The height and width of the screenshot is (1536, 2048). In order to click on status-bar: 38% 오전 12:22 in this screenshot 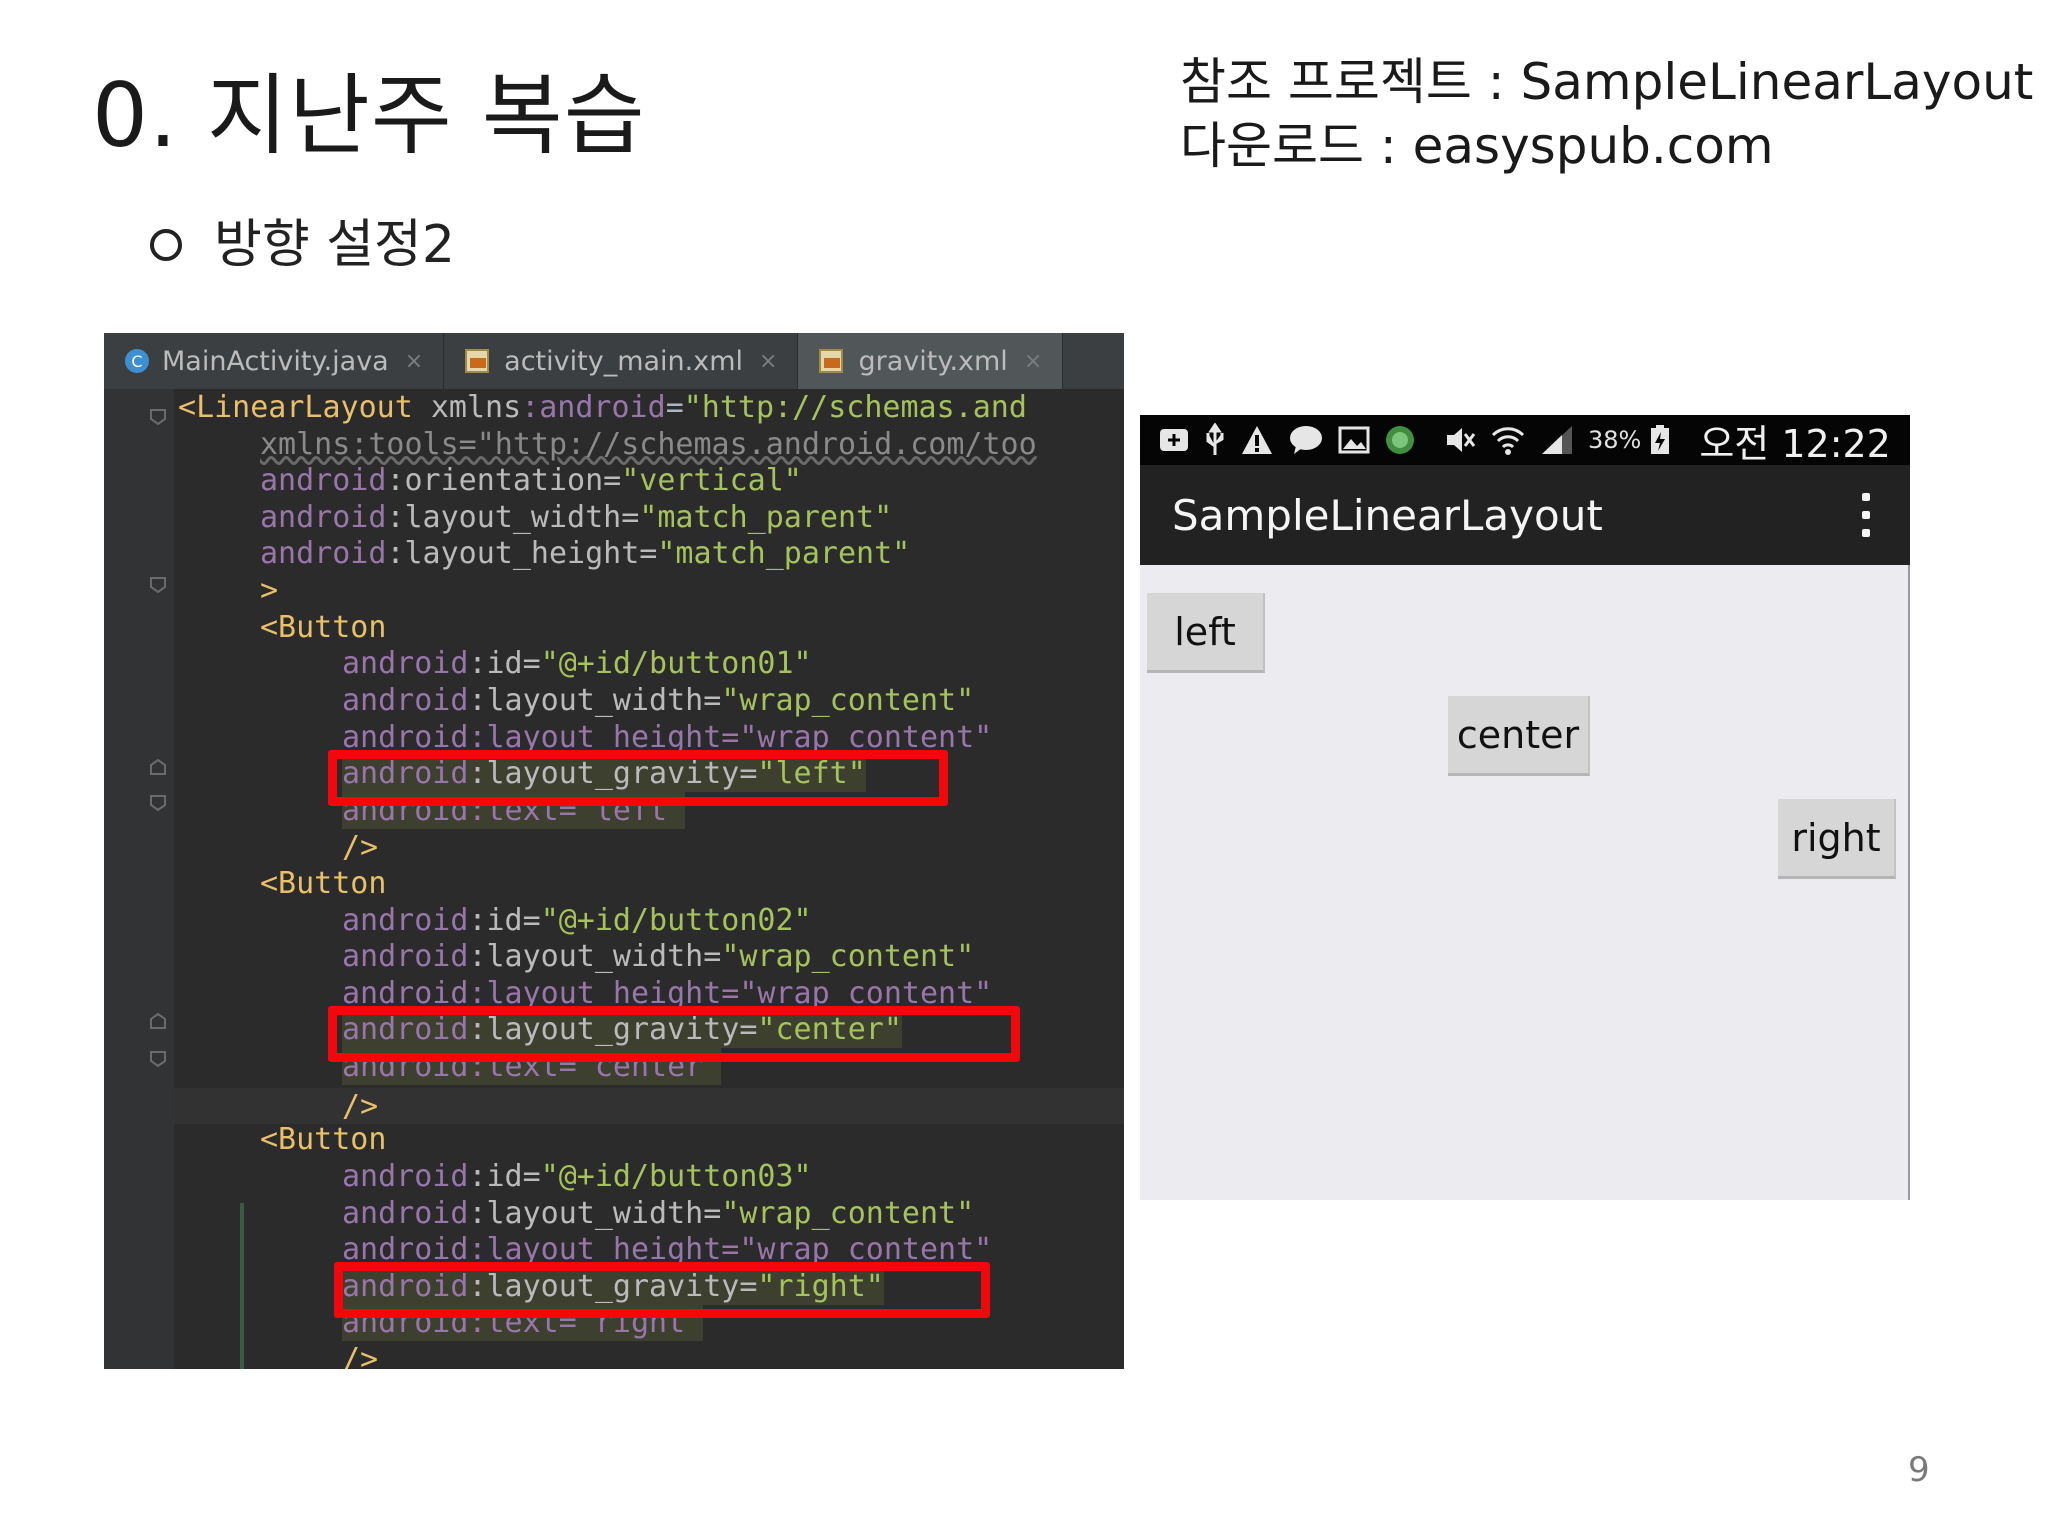, I will do `click(1525, 440)`.